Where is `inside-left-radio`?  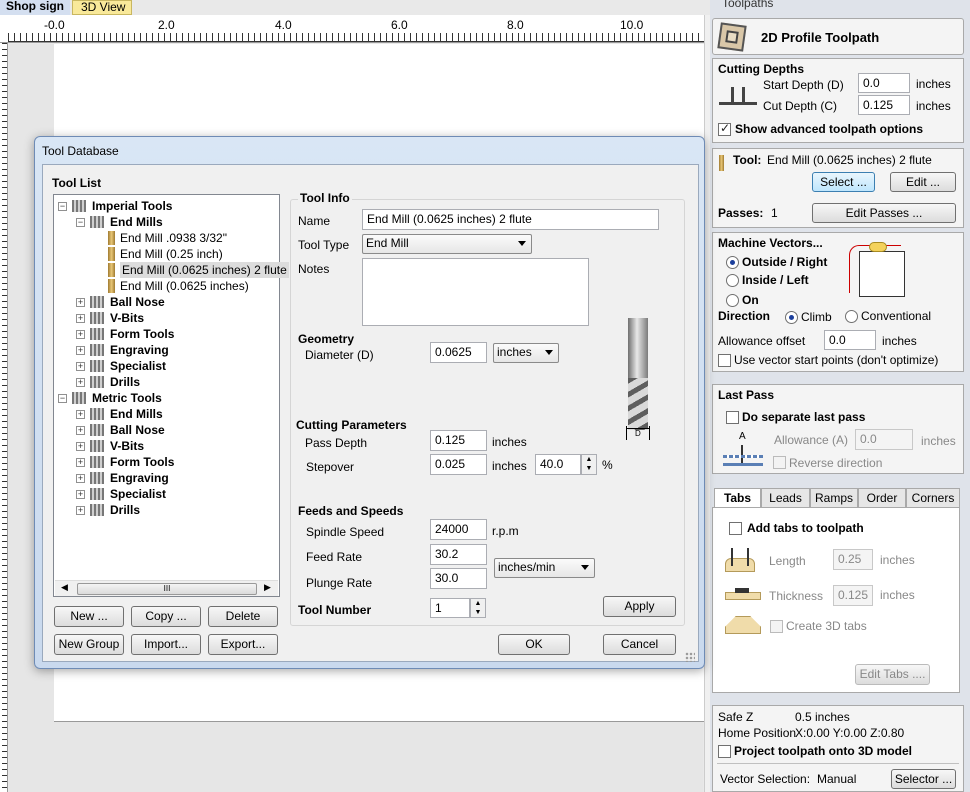 inside-left-radio is located at coordinates (732, 280).